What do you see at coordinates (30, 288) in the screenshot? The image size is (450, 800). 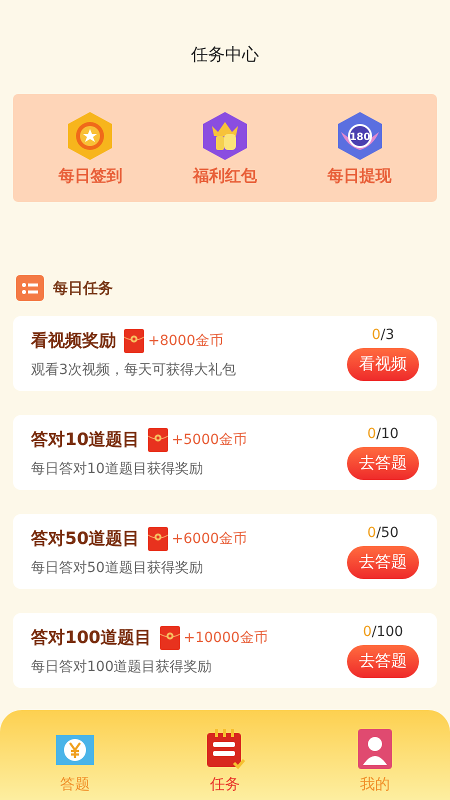 I see `list-icon` at bounding box center [30, 288].